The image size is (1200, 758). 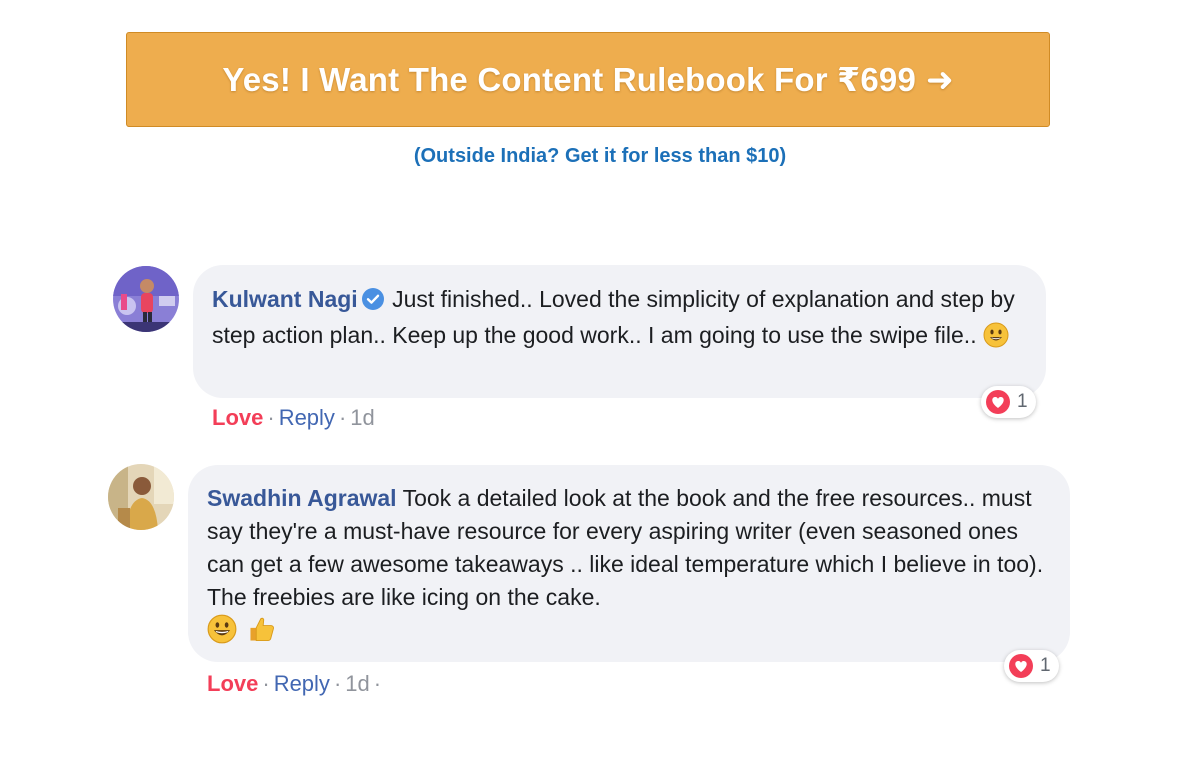 What do you see at coordinates (262, 633) in the screenshot?
I see `thumbs-up-emoji-icon` at bounding box center [262, 633].